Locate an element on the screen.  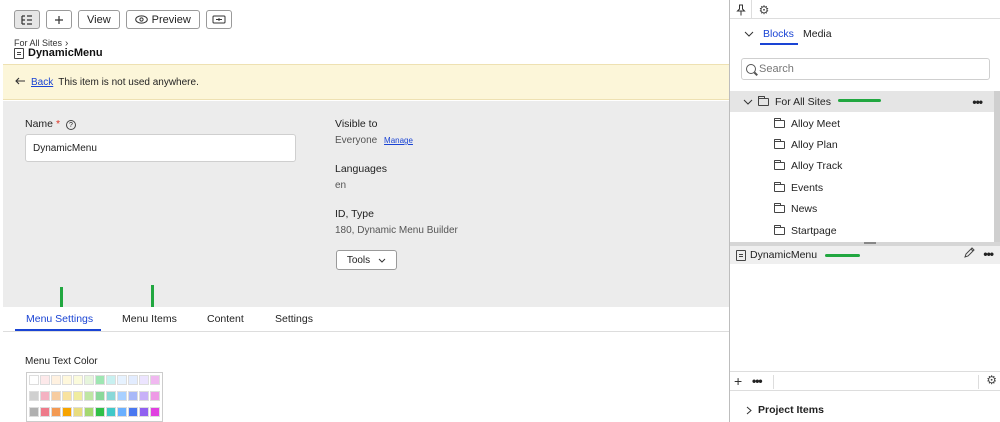
search-input is located at coordinates (869, 69).